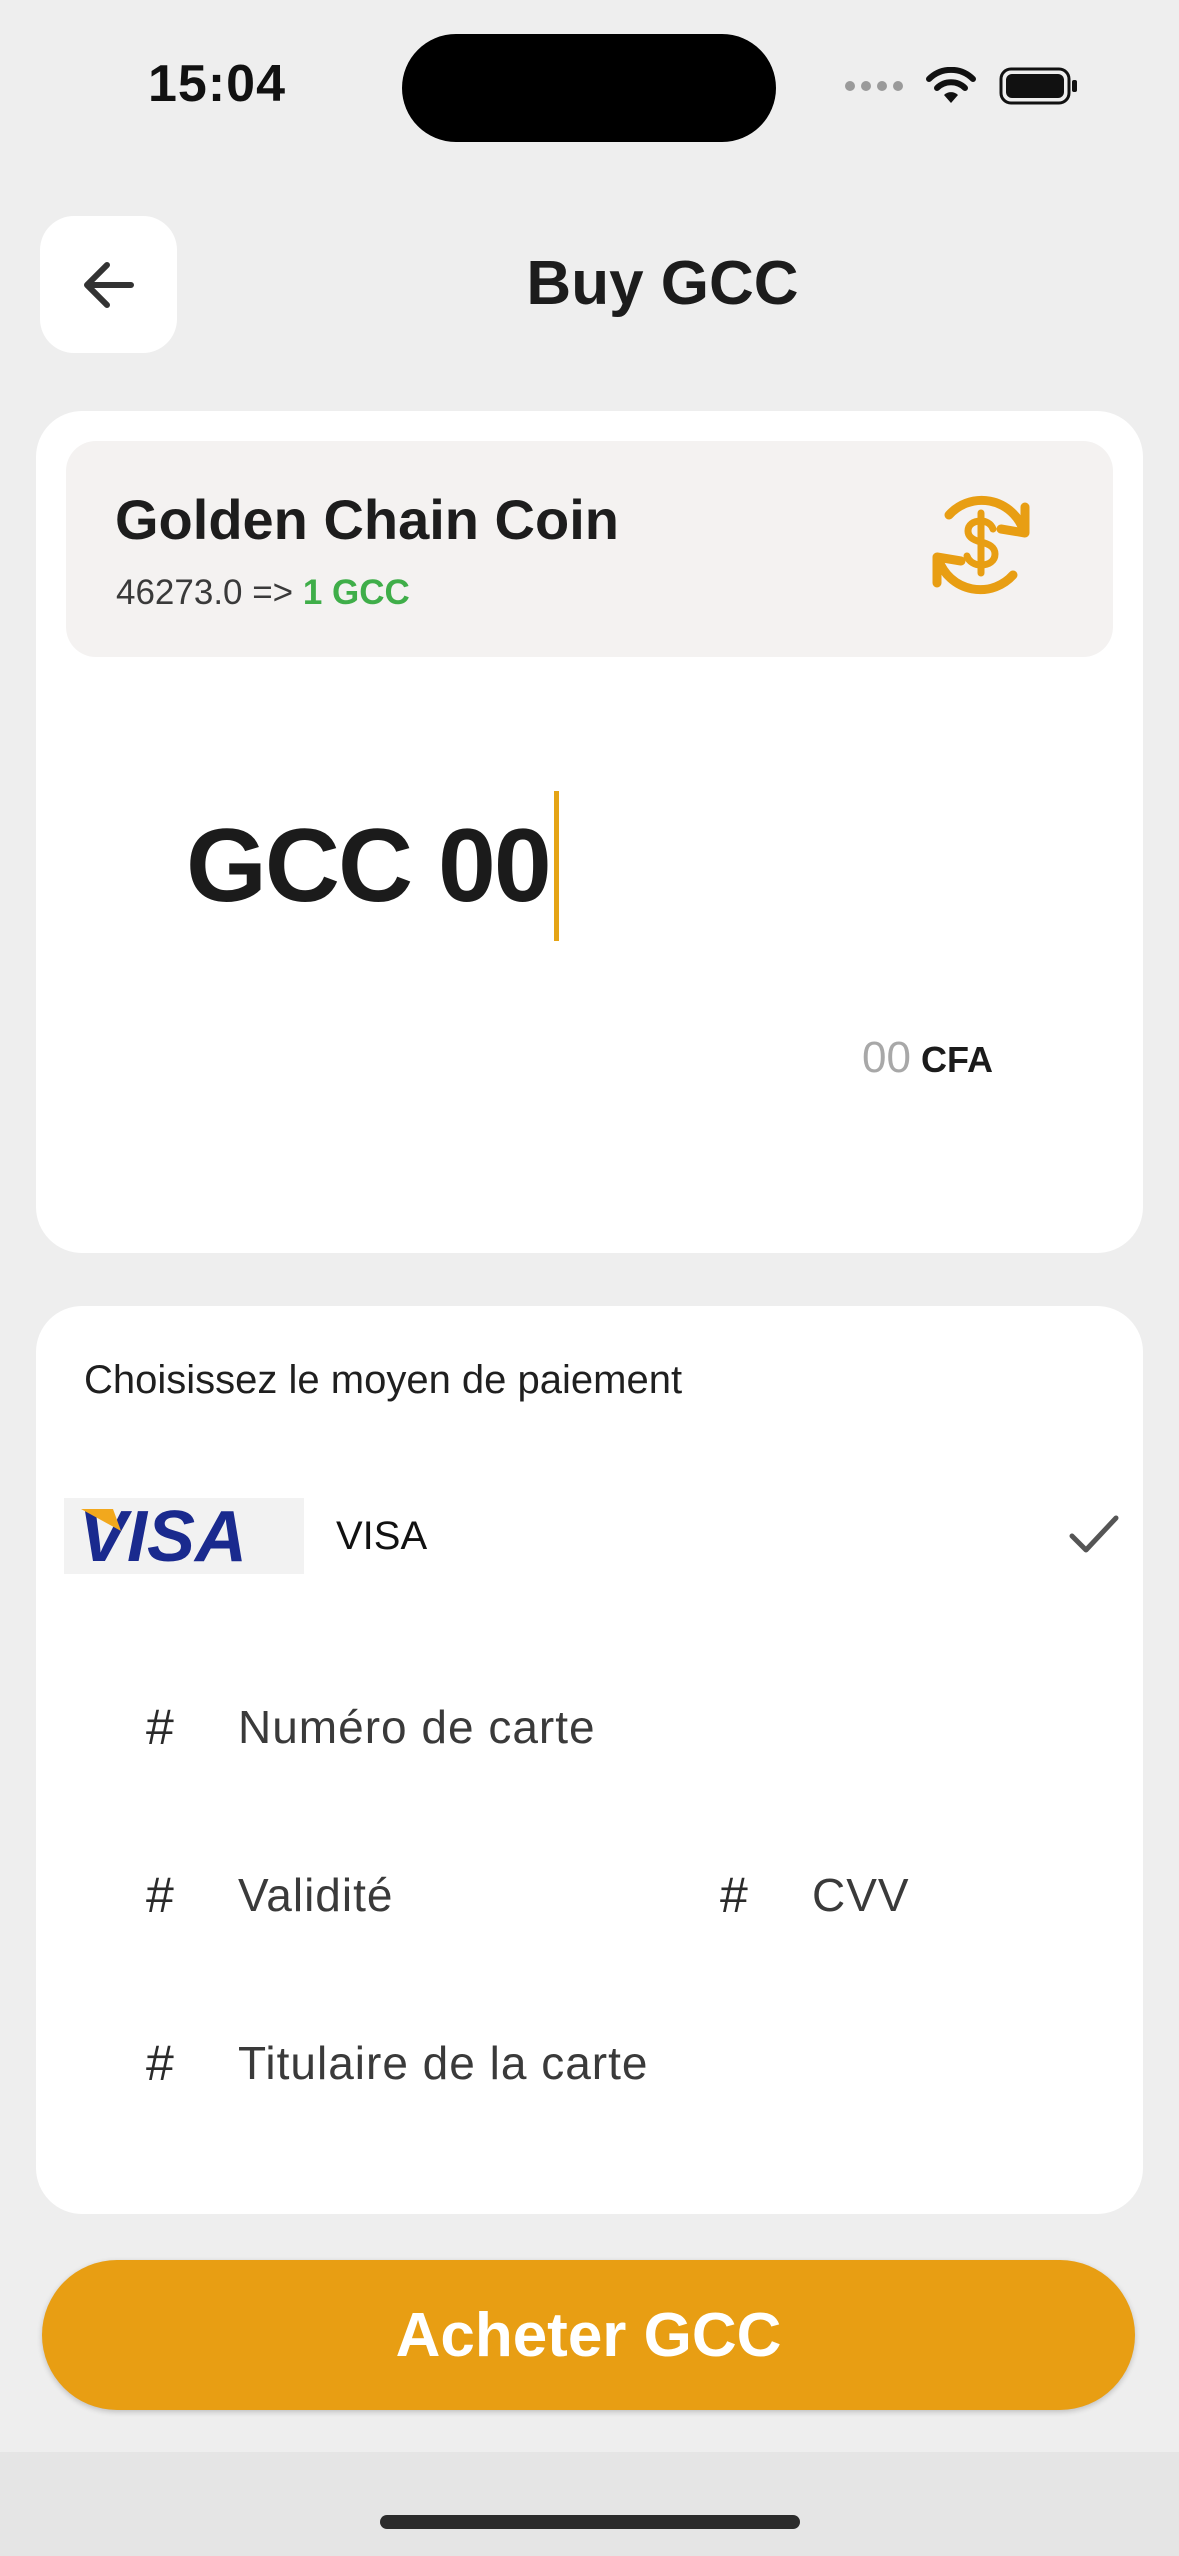 This screenshot has width=1179, height=2556. I want to click on status-bar: 15:04, so click(589, 85).